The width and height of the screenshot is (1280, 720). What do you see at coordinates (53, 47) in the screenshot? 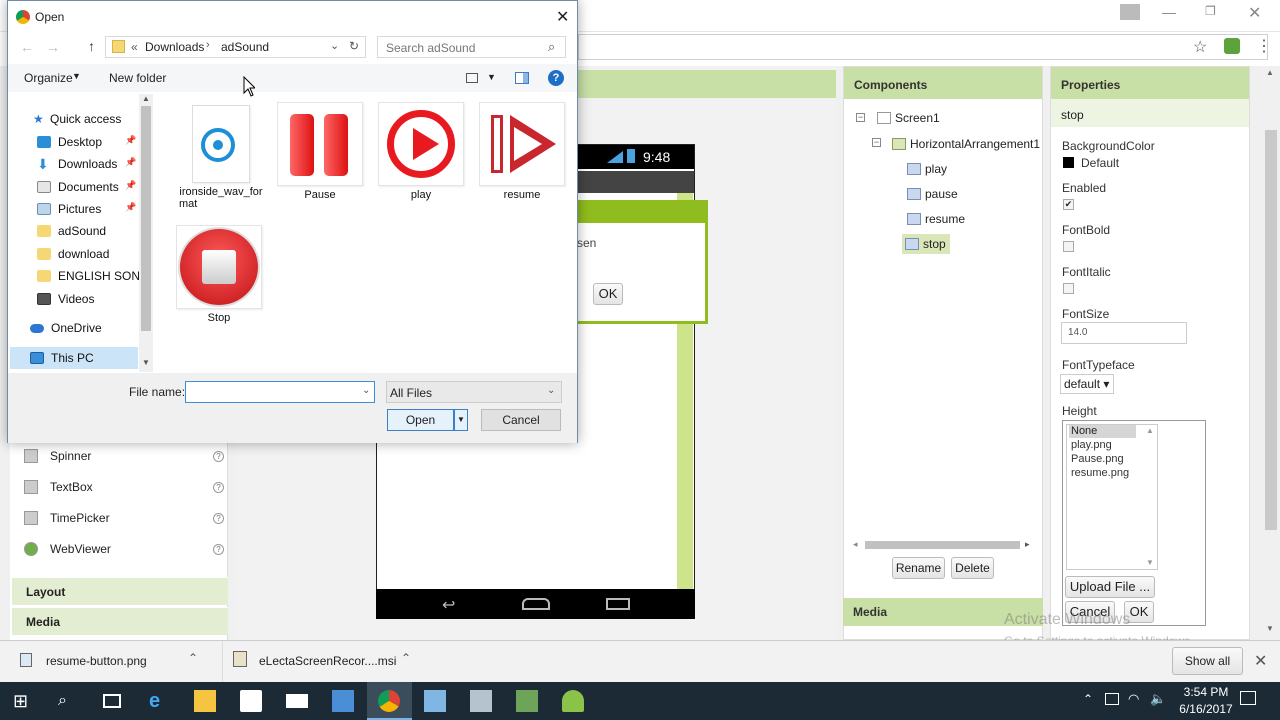
I see `forward-arrow-icon: →` at bounding box center [53, 47].